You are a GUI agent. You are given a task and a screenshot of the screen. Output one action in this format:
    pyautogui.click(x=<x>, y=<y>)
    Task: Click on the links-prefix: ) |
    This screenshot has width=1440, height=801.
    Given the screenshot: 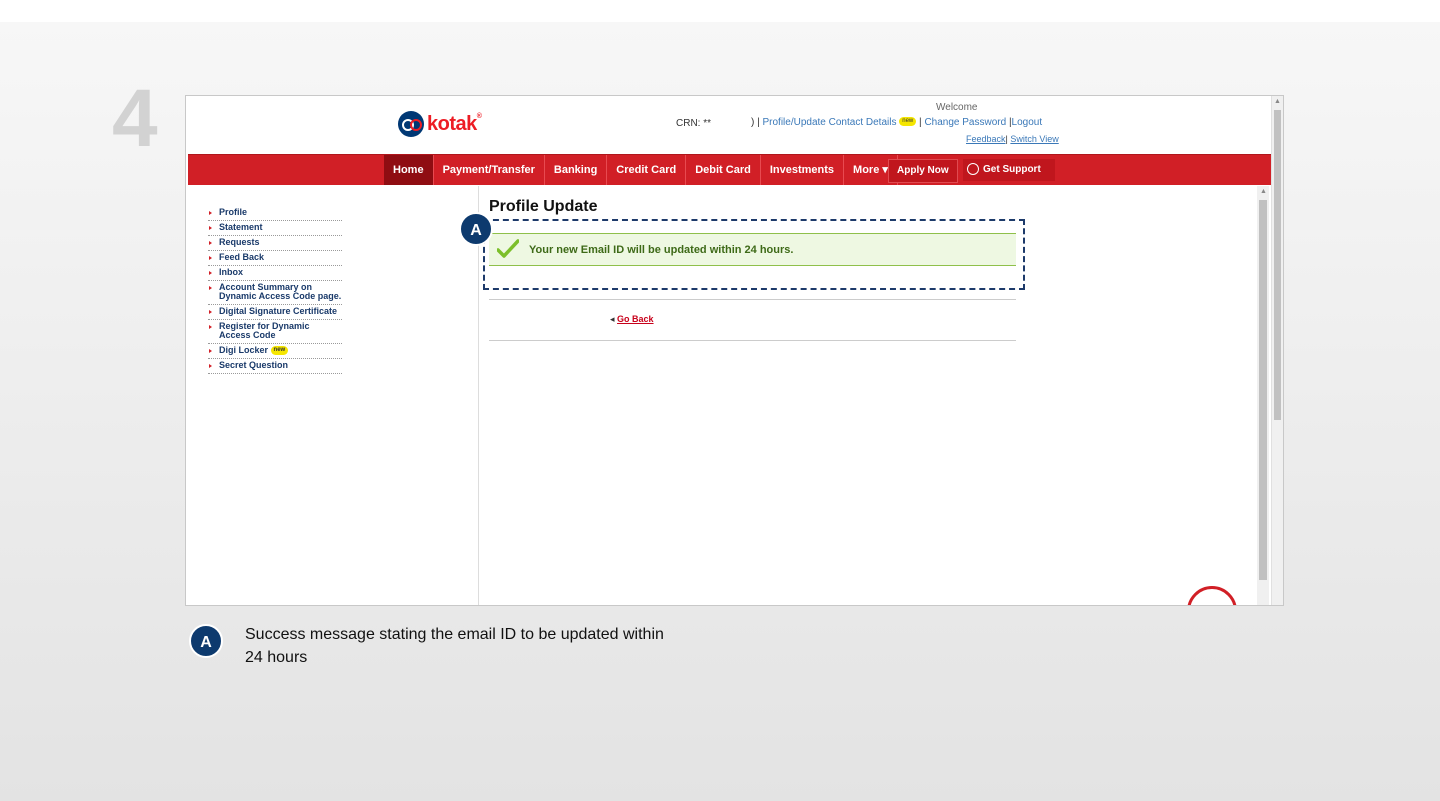 What is the action you would take?
    pyautogui.click(x=755, y=122)
    